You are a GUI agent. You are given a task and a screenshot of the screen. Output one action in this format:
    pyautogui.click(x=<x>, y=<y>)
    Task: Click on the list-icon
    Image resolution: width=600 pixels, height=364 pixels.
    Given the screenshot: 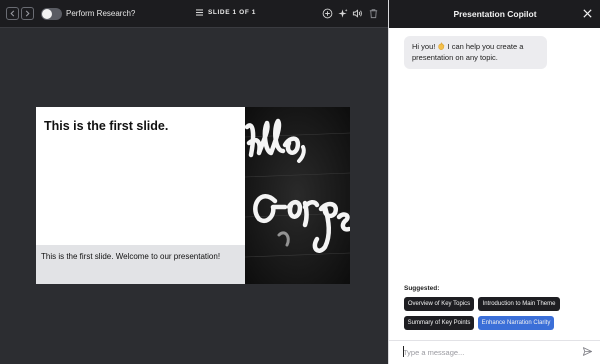 What is the action you would take?
    pyautogui.click(x=199, y=12)
    